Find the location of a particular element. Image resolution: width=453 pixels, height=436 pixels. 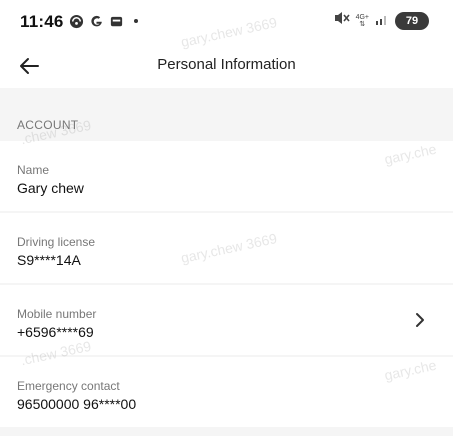

battery-indicator: 79 is located at coordinates (412, 20).